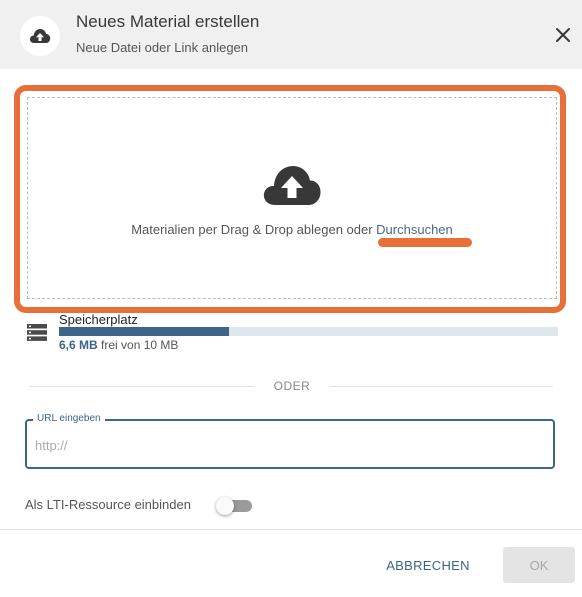 Image resolution: width=582 pixels, height=597 pixels. I want to click on lti-toggle-knob, so click(225, 506).